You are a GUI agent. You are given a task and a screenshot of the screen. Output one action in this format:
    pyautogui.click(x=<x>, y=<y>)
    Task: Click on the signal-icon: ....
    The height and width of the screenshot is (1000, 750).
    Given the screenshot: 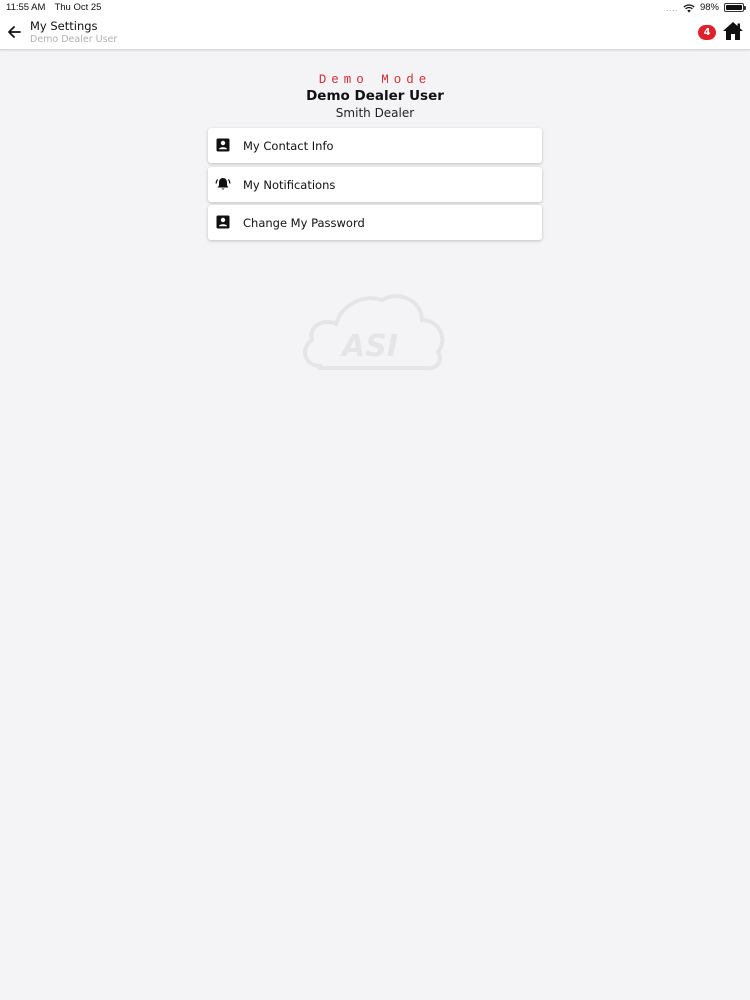 What is the action you would take?
    pyautogui.click(x=671, y=7)
    